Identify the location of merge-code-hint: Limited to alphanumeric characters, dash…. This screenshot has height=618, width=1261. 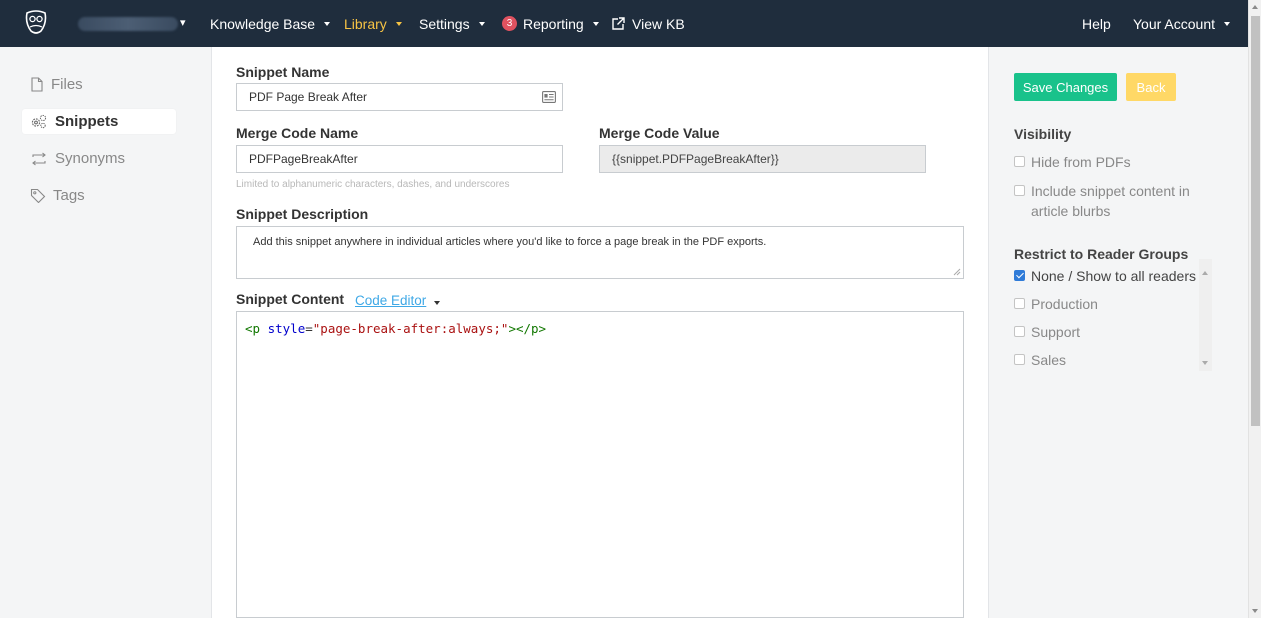
(373, 184).